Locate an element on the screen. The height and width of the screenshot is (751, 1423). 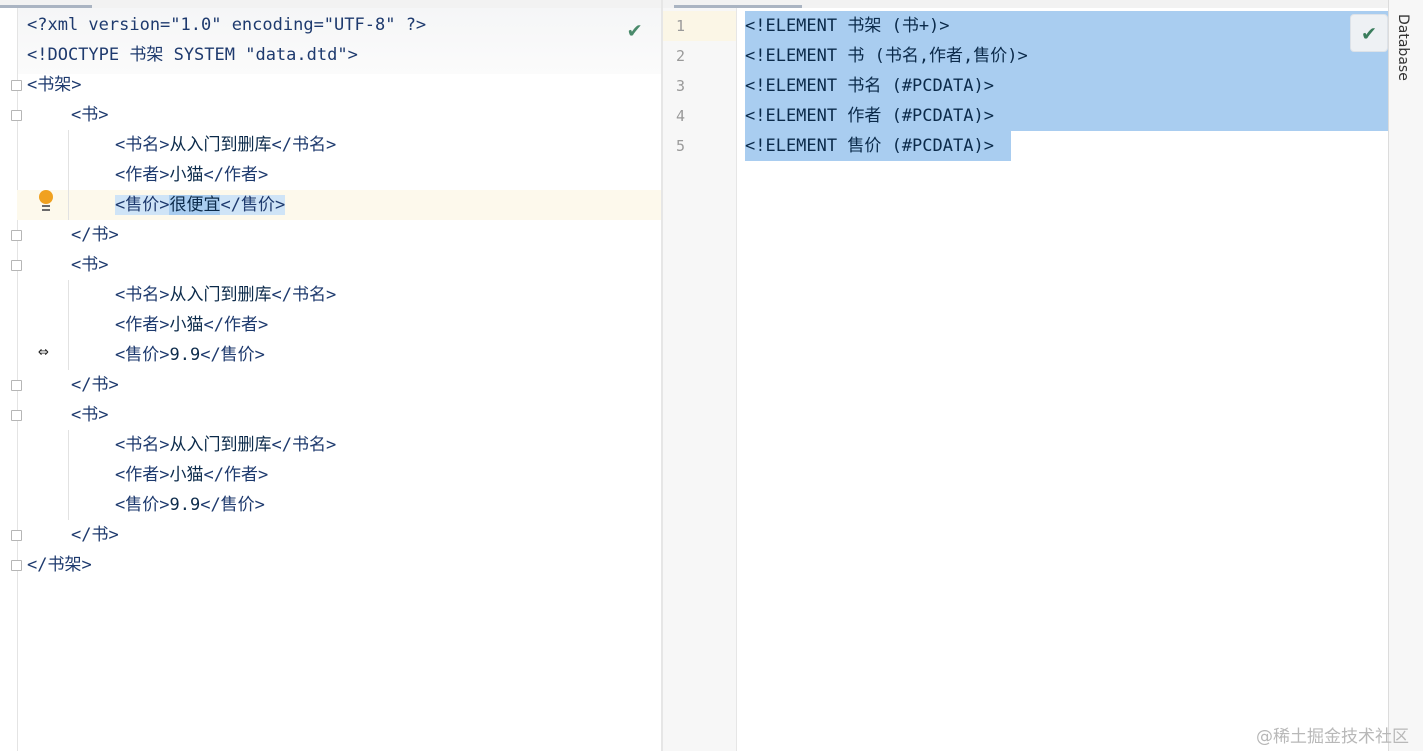
code-line: <书架> is located at coordinates (54, 85).